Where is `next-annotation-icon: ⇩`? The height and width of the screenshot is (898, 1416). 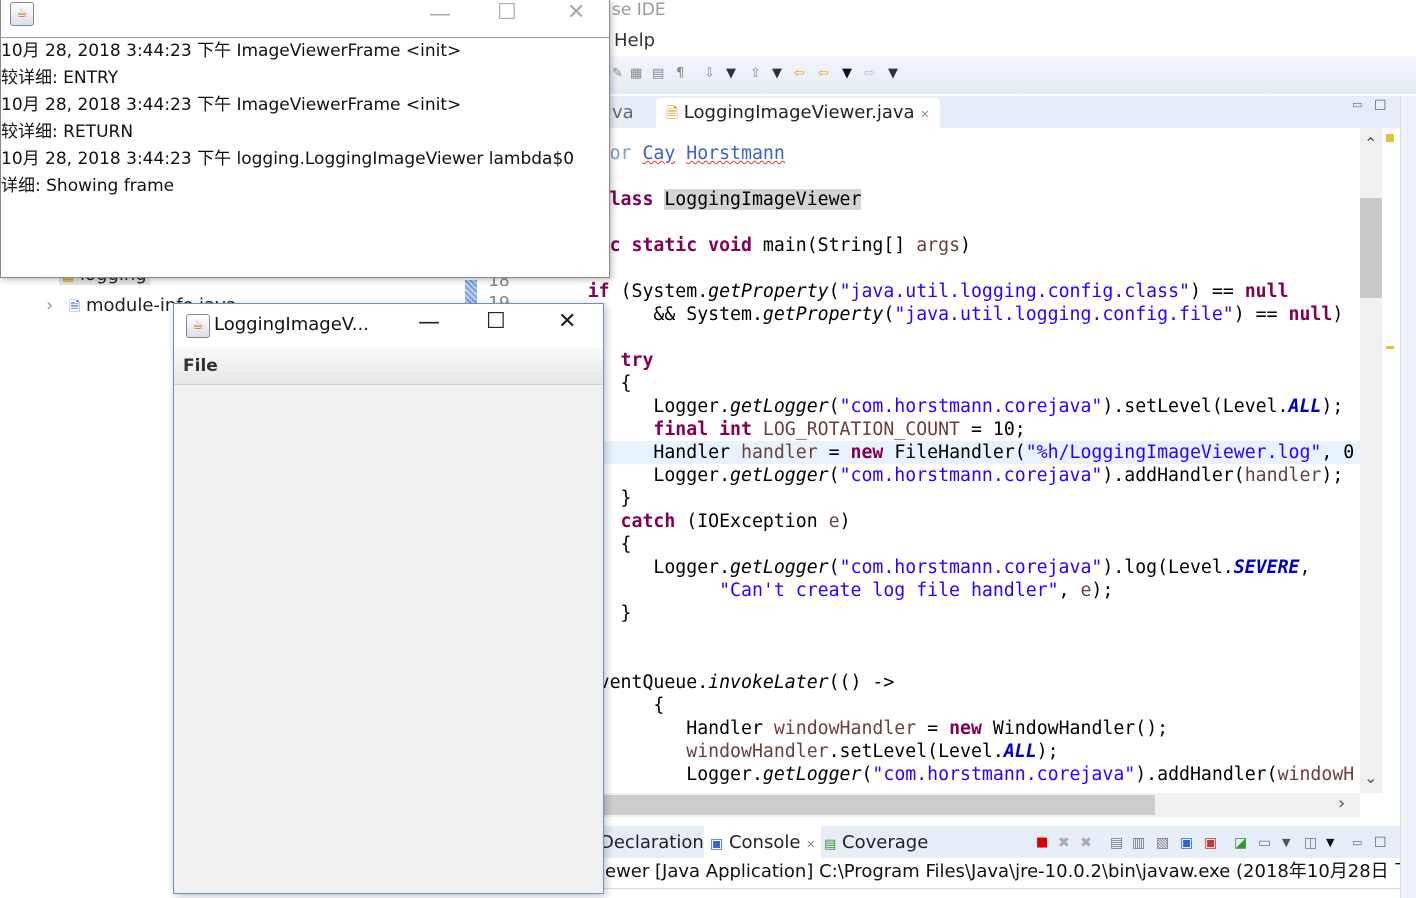
next-annotation-icon: ⇩ is located at coordinates (709, 73).